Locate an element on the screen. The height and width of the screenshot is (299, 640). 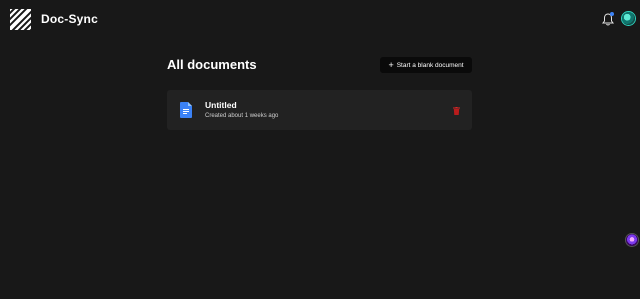
document-created-date: Created about 1 weeks ago is located at coordinates (242, 116).